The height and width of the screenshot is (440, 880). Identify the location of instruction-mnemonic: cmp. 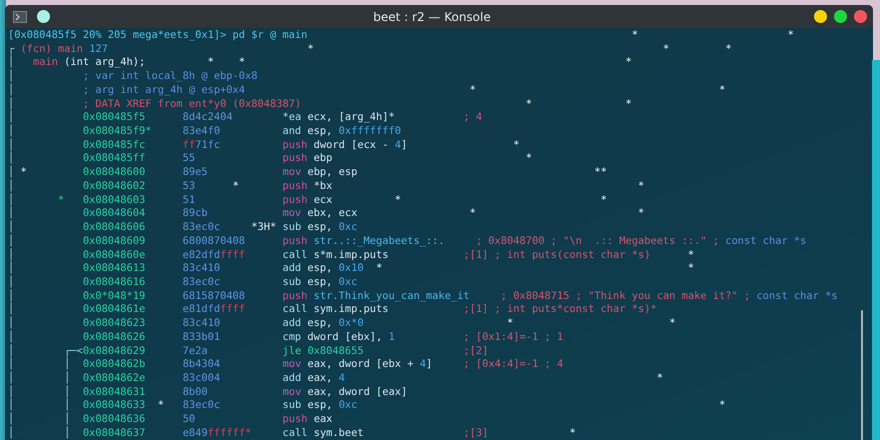
(292, 336).